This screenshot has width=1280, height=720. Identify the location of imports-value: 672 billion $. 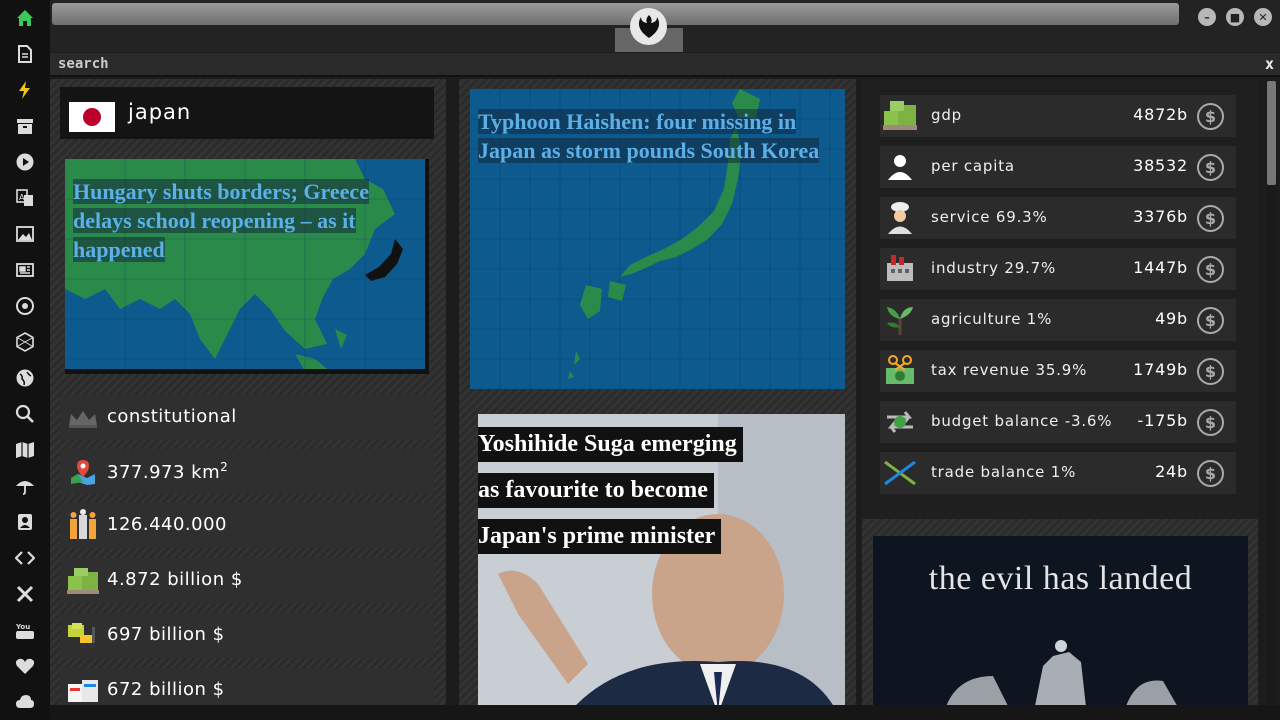
(166, 689).